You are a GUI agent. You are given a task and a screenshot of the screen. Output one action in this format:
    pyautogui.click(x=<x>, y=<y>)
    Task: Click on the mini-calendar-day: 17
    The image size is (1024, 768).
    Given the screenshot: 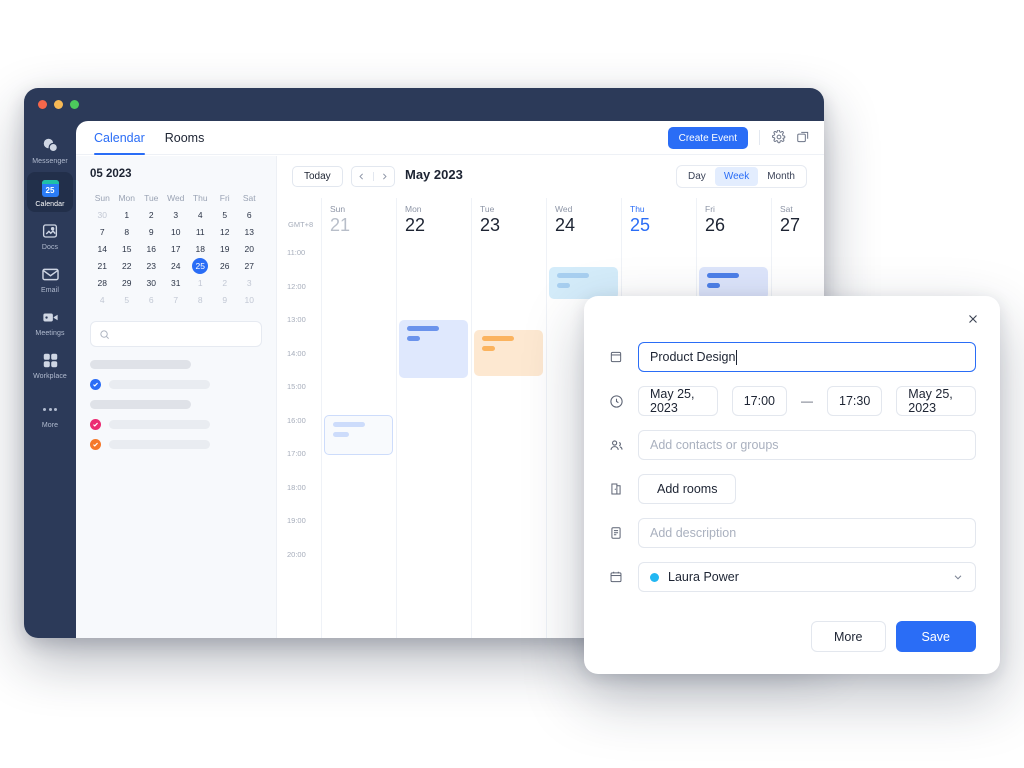 What is the action you would take?
    pyautogui.click(x=176, y=249)
    